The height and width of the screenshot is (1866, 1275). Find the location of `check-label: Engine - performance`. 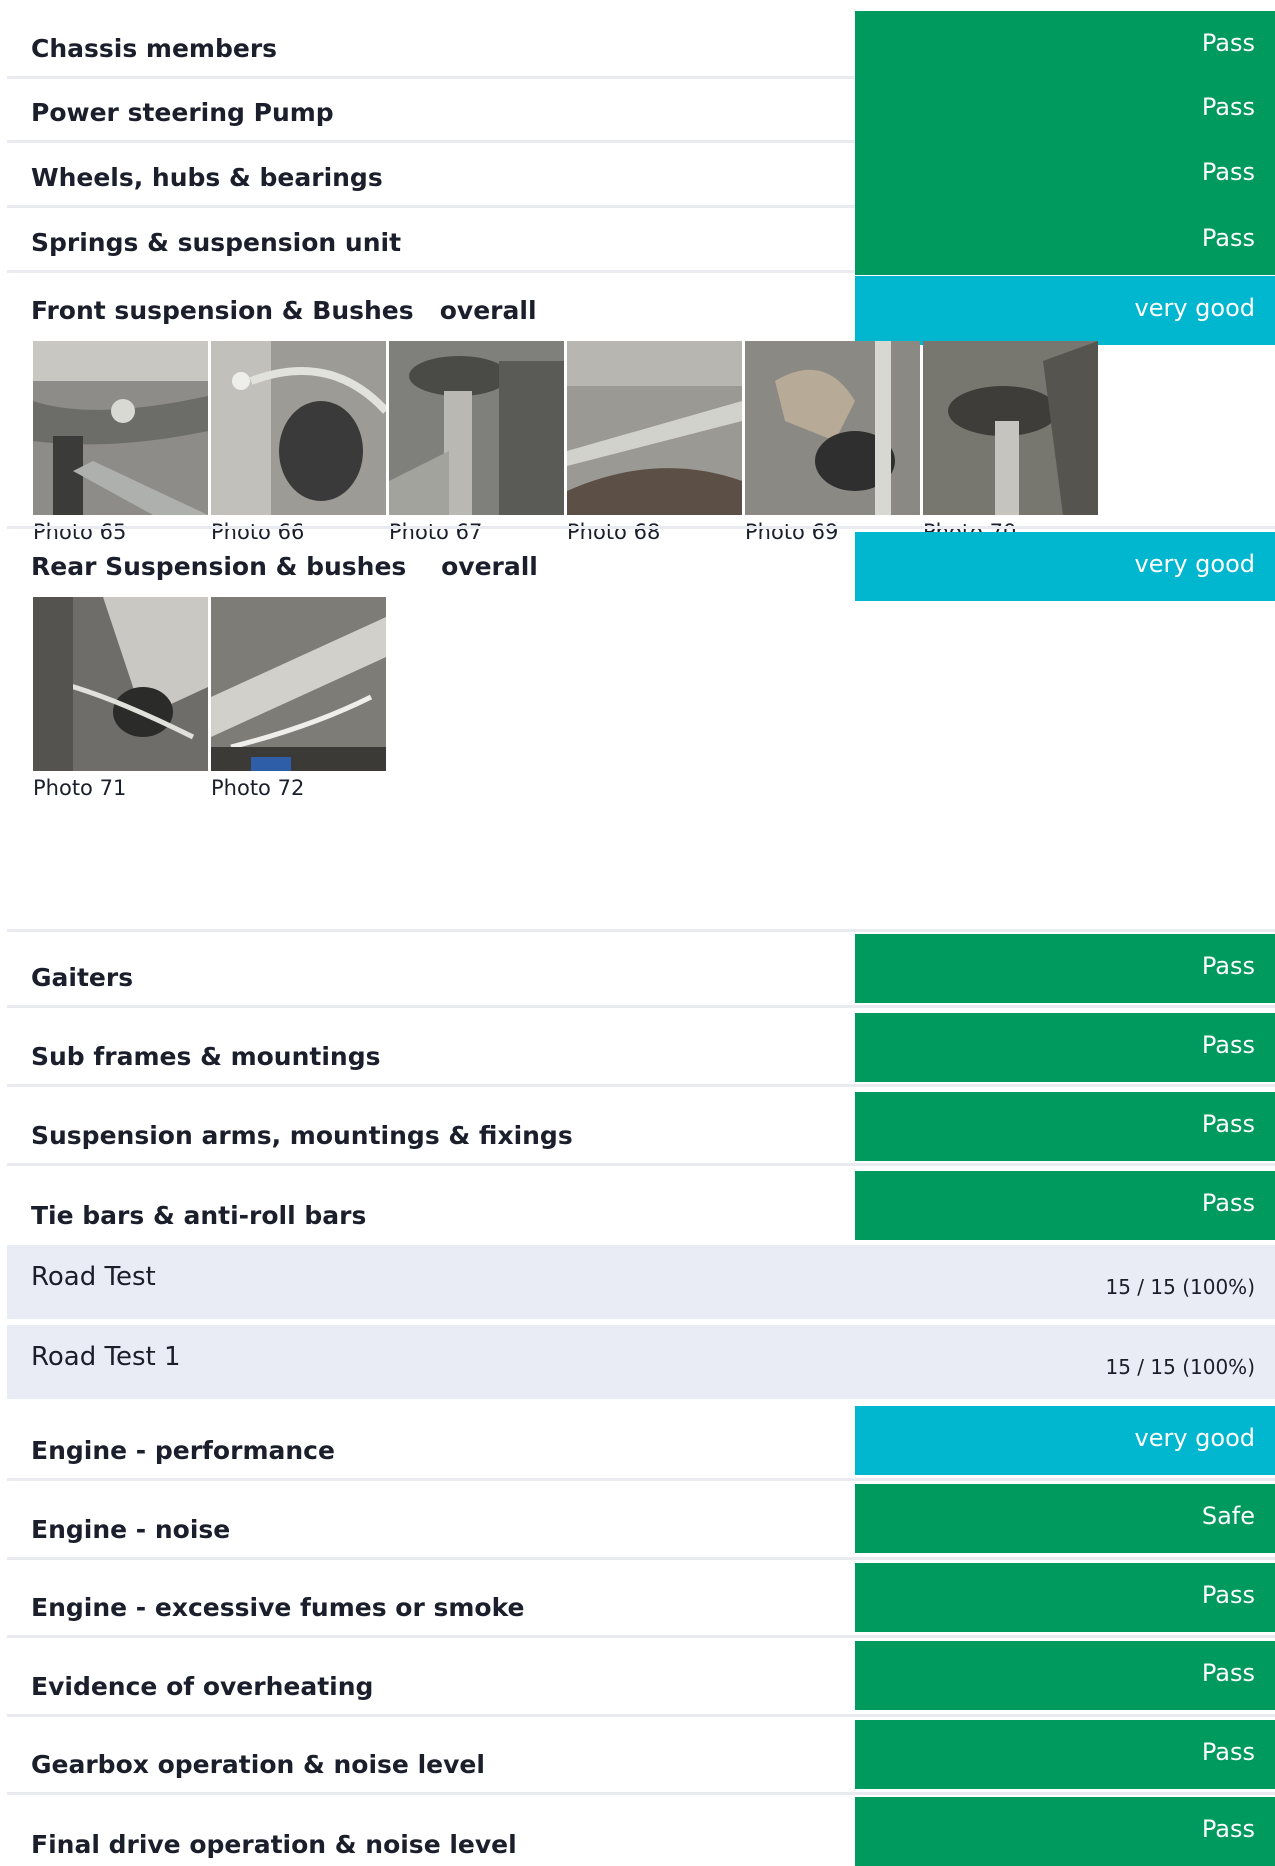

check-label: Engine - performance is located at coordinates (183, 1450).